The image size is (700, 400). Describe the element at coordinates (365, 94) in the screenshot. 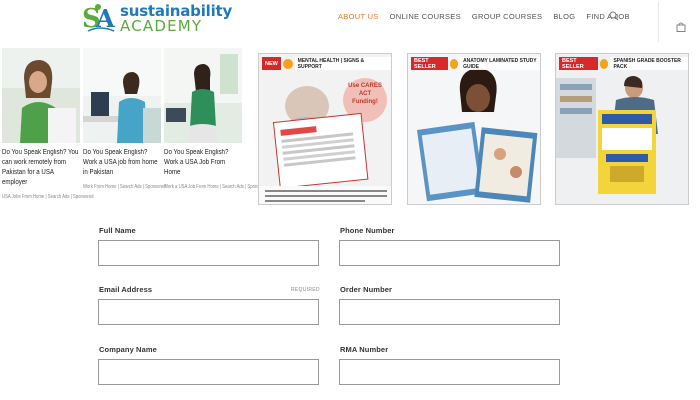

I see `cares-act-note: Use CARES ACT Funding!` at that location.